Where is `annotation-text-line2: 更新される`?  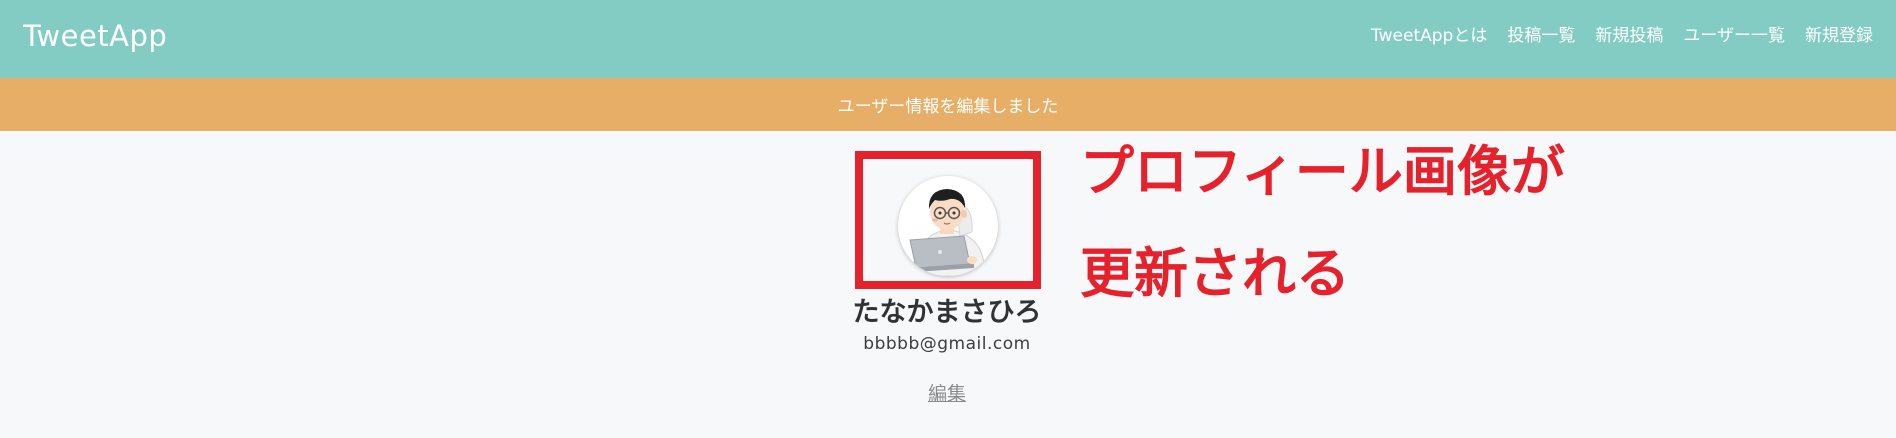 annotation-text-line2: 更新される is located at coordinates (1215, 273).